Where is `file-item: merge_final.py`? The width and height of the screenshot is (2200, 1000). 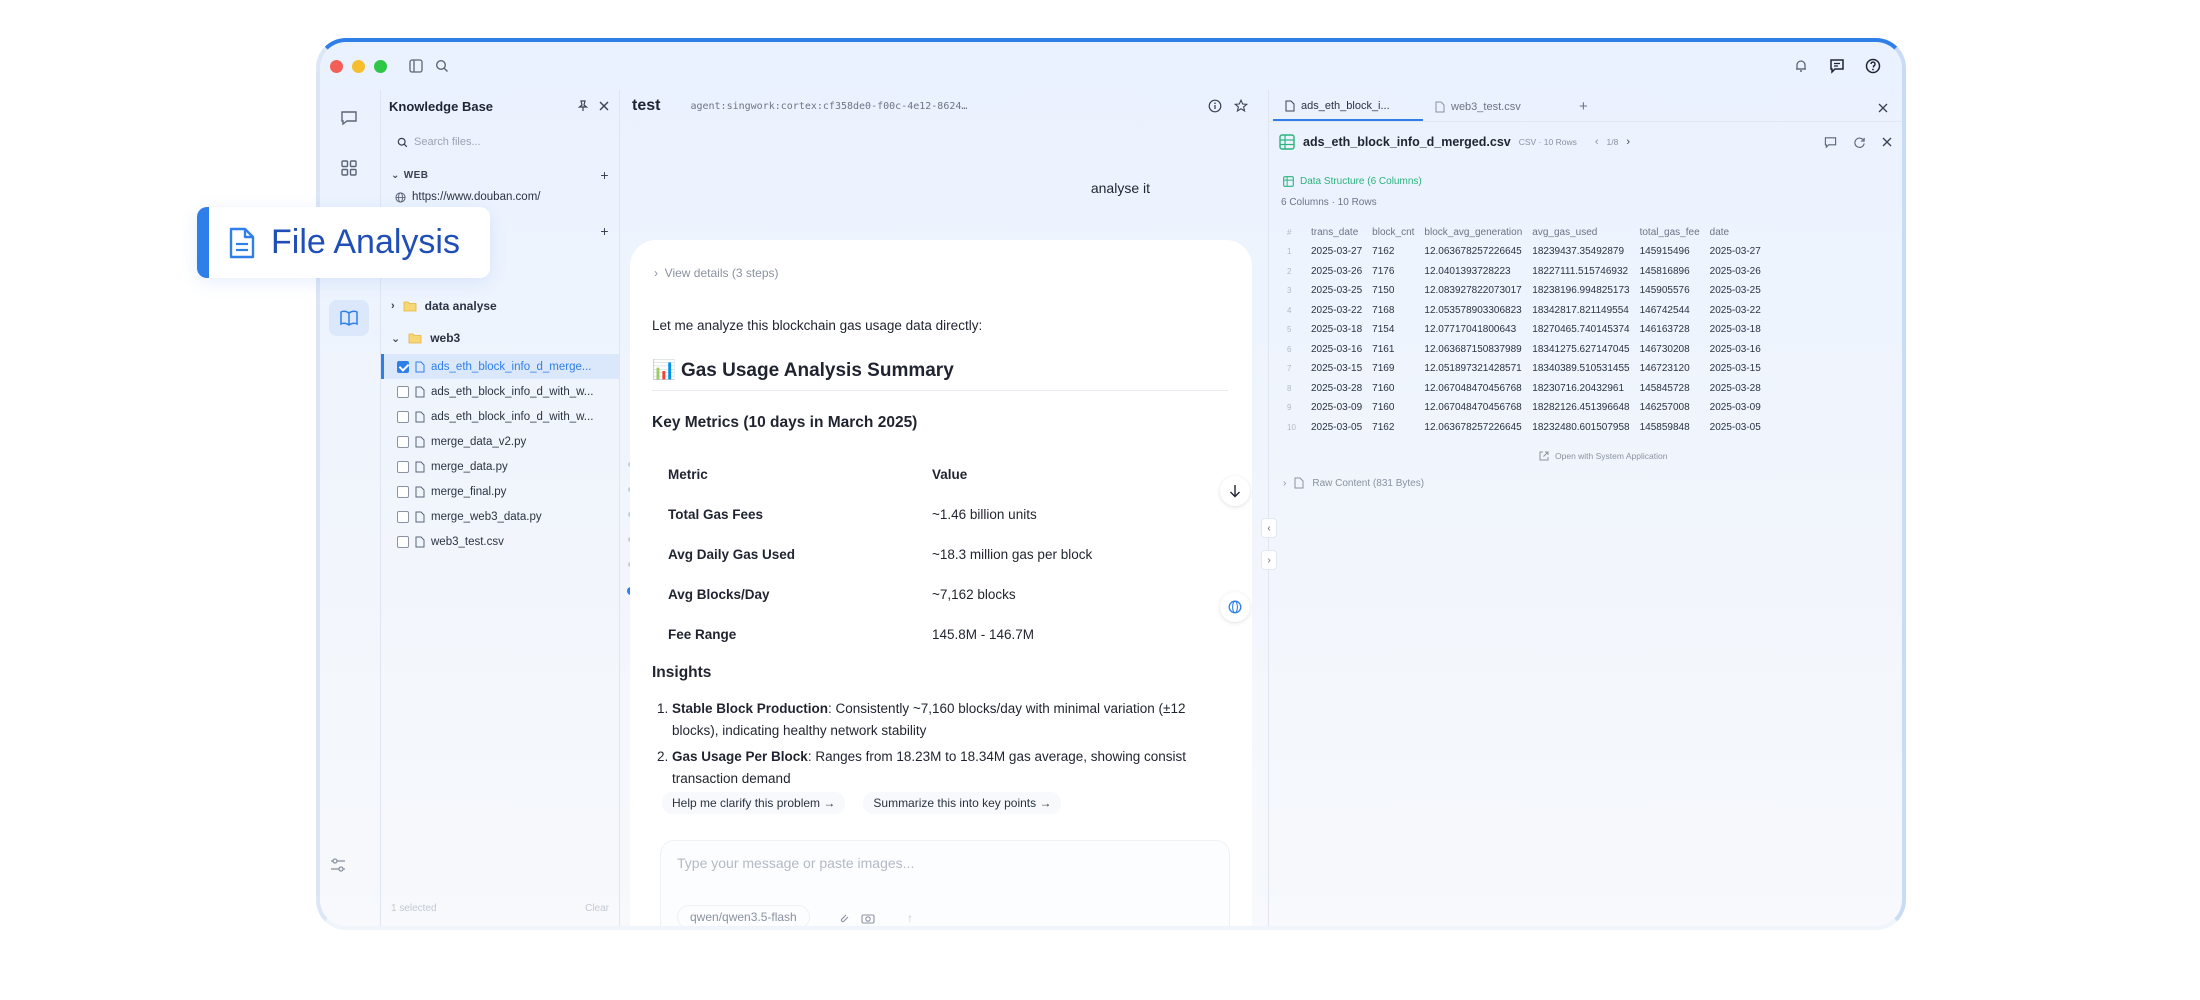
file-item: merge_final.py is located at coordinates (500, 491).